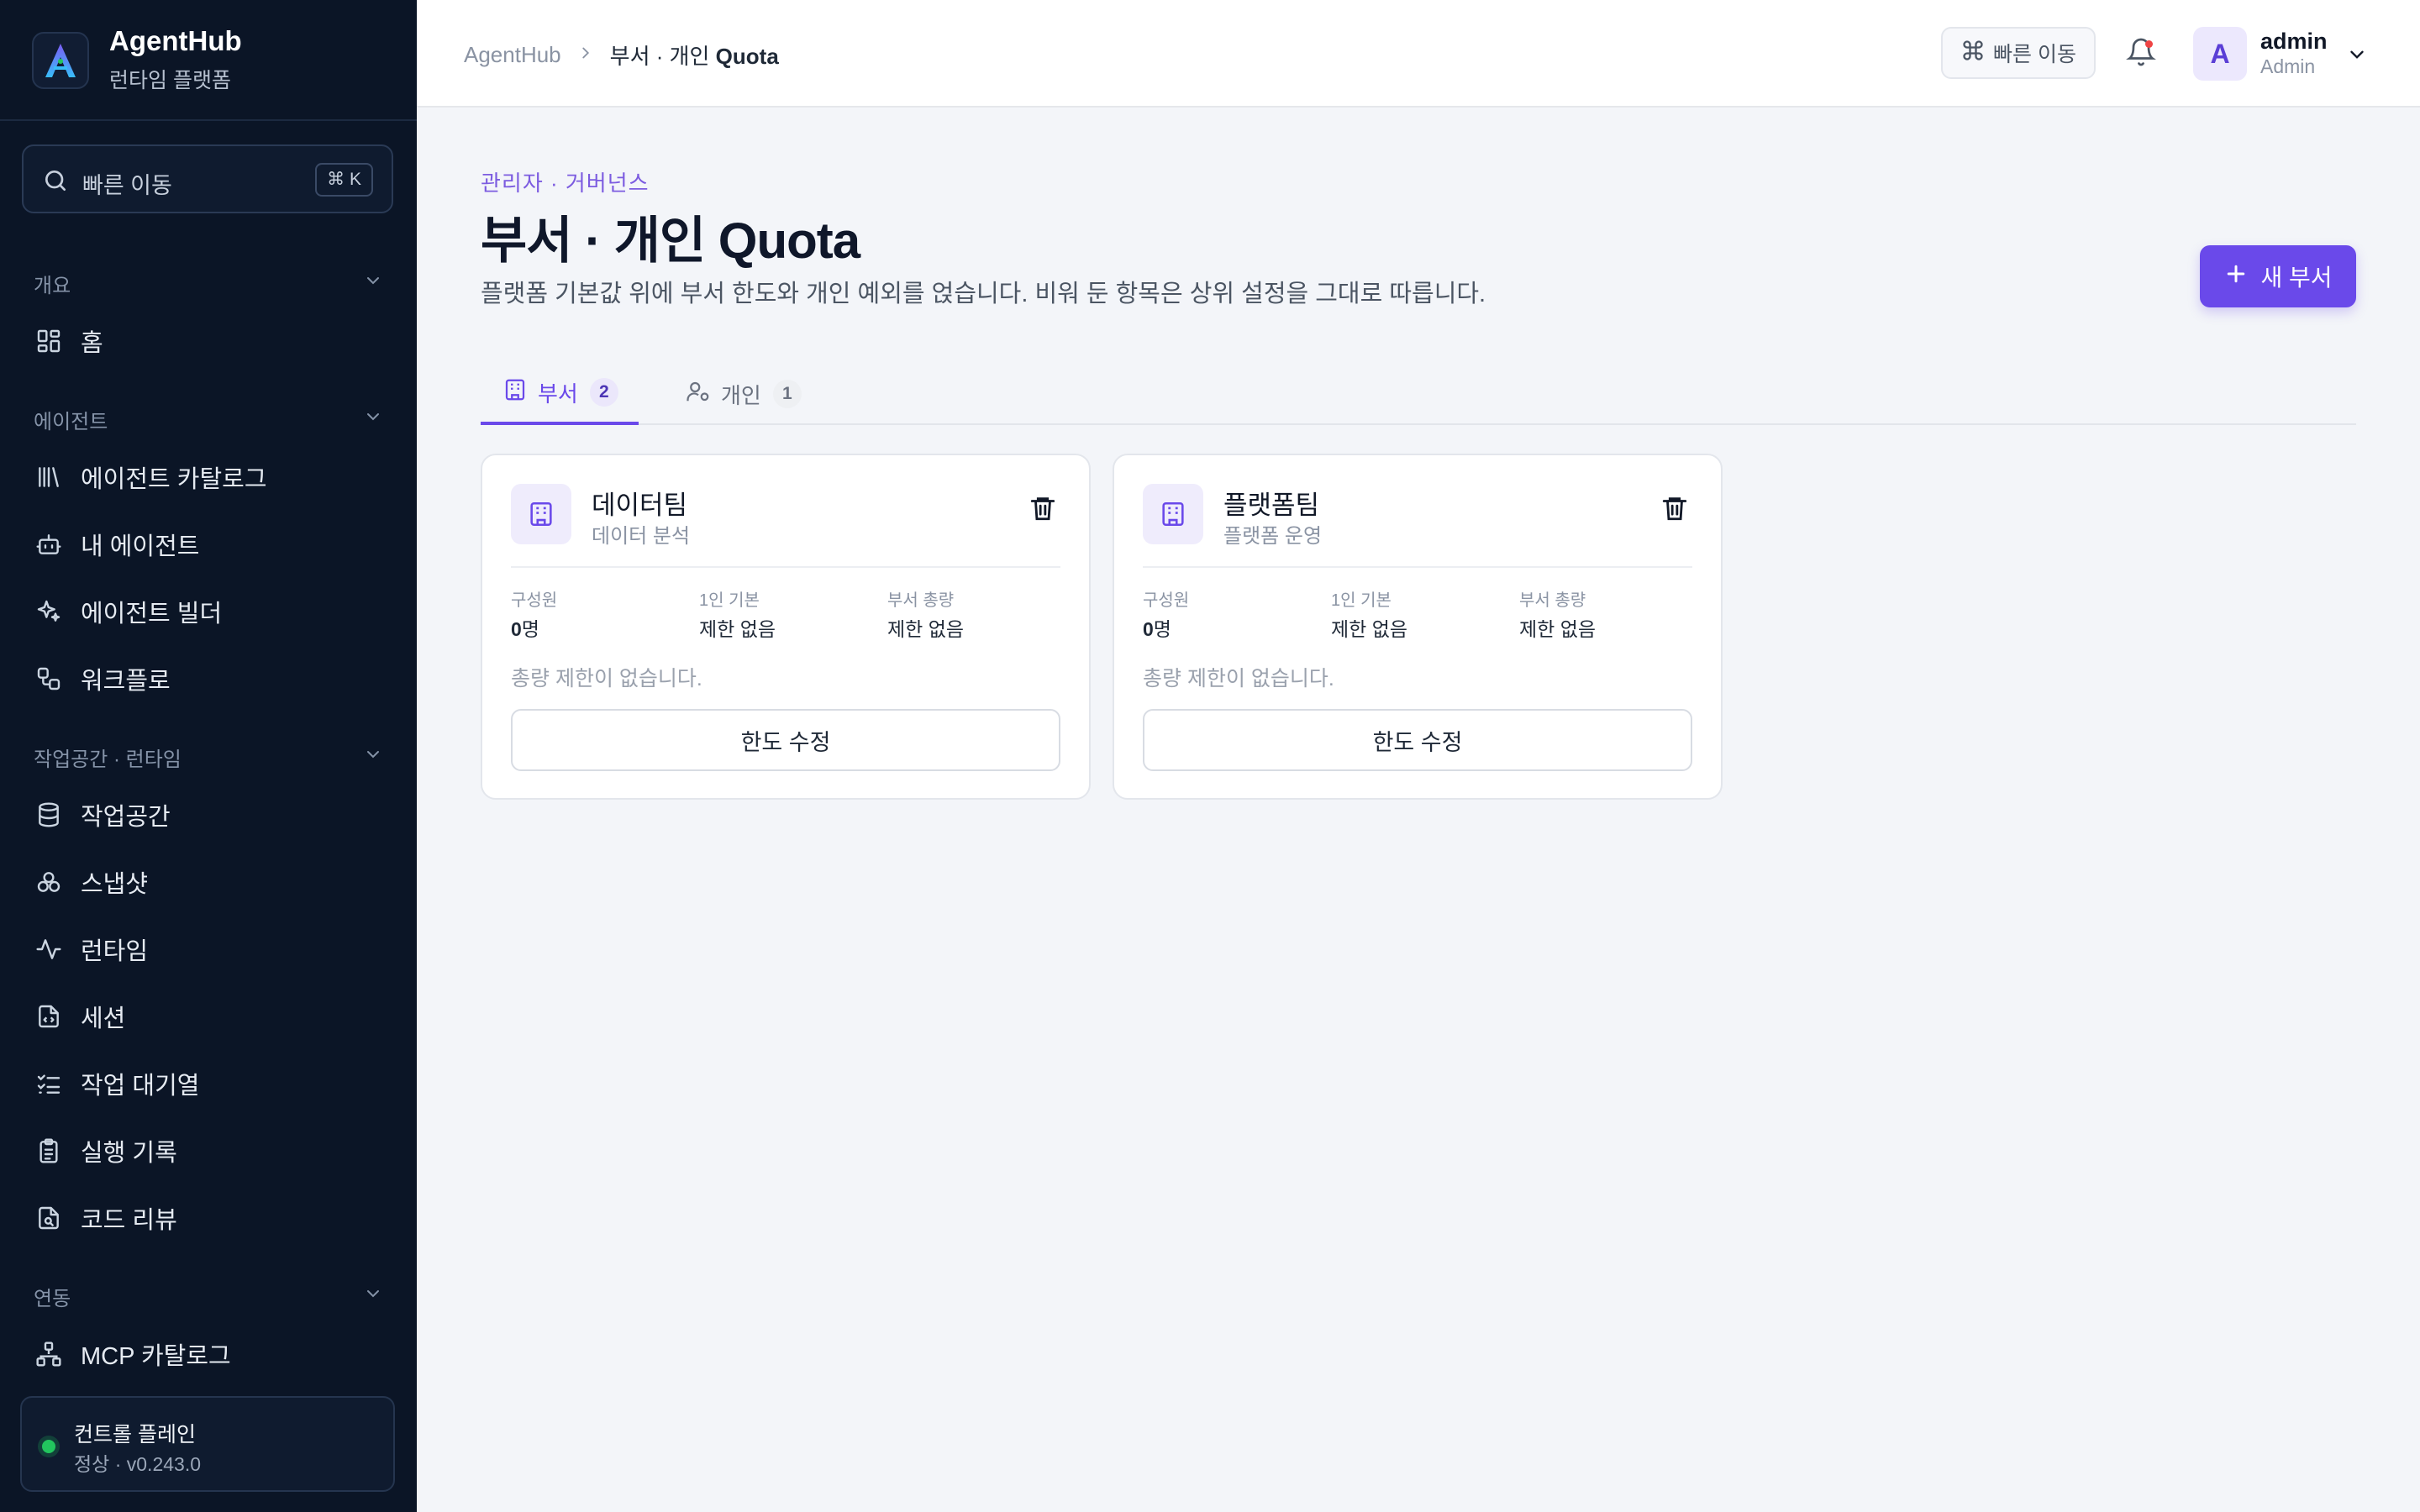  Describe the element at coordinates (214, 679) in the screenshot. I see `sidebar-item-workflow: 워크플로` at that location.